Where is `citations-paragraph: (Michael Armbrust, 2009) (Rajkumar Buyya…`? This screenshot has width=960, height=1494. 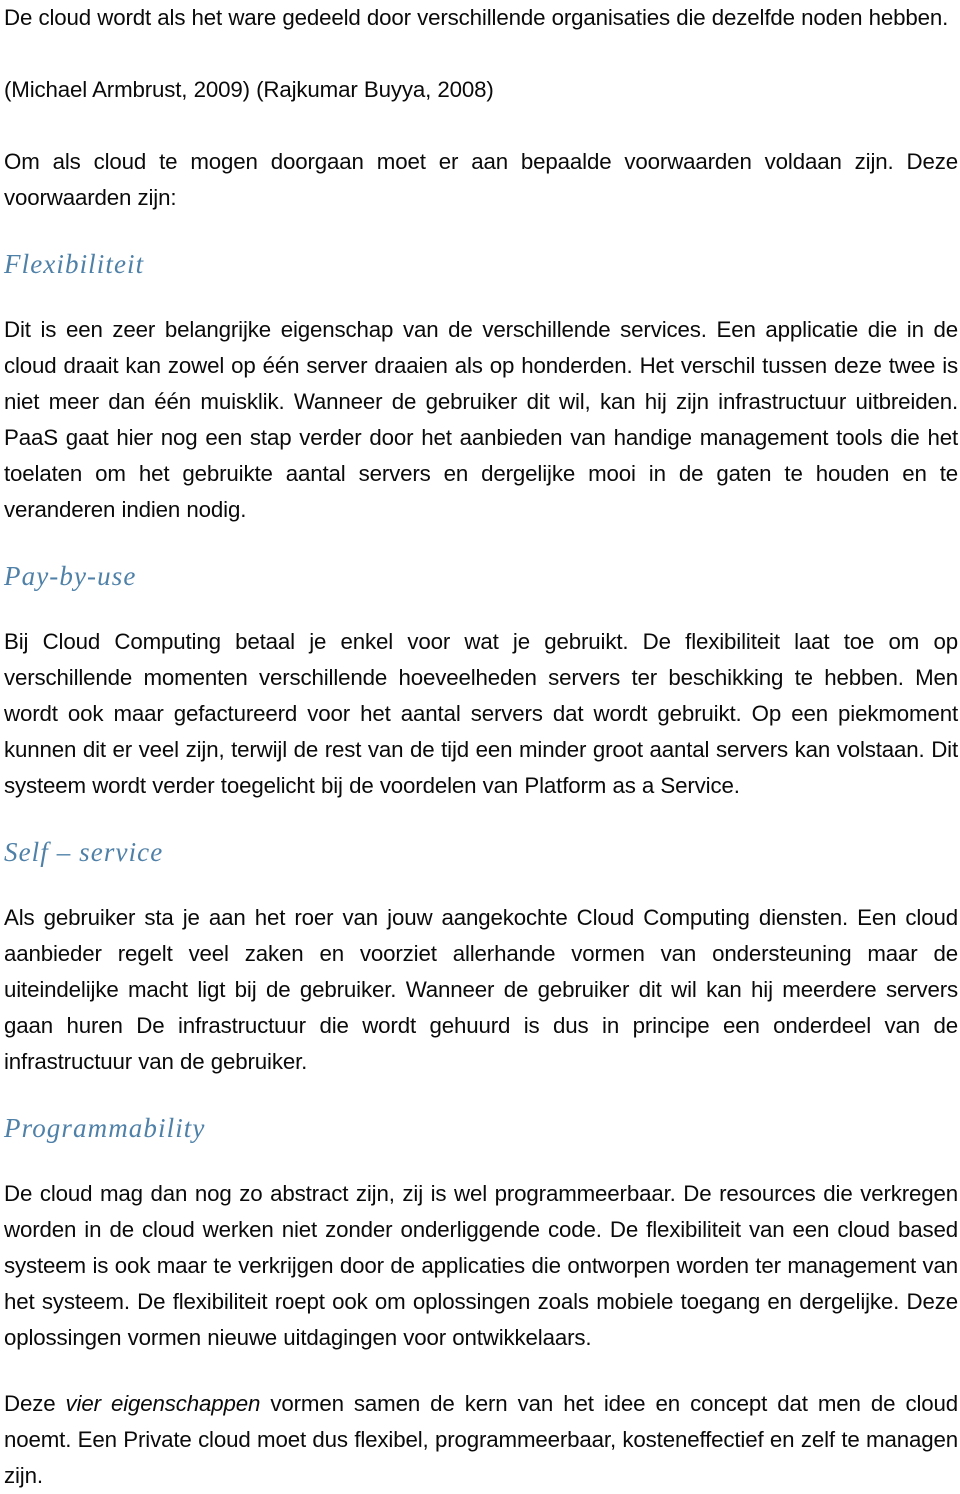 citations-paragraph: (Michael Armbrust, 2009) (Rajkumar Buyya… is located at coordinates (249, 89).